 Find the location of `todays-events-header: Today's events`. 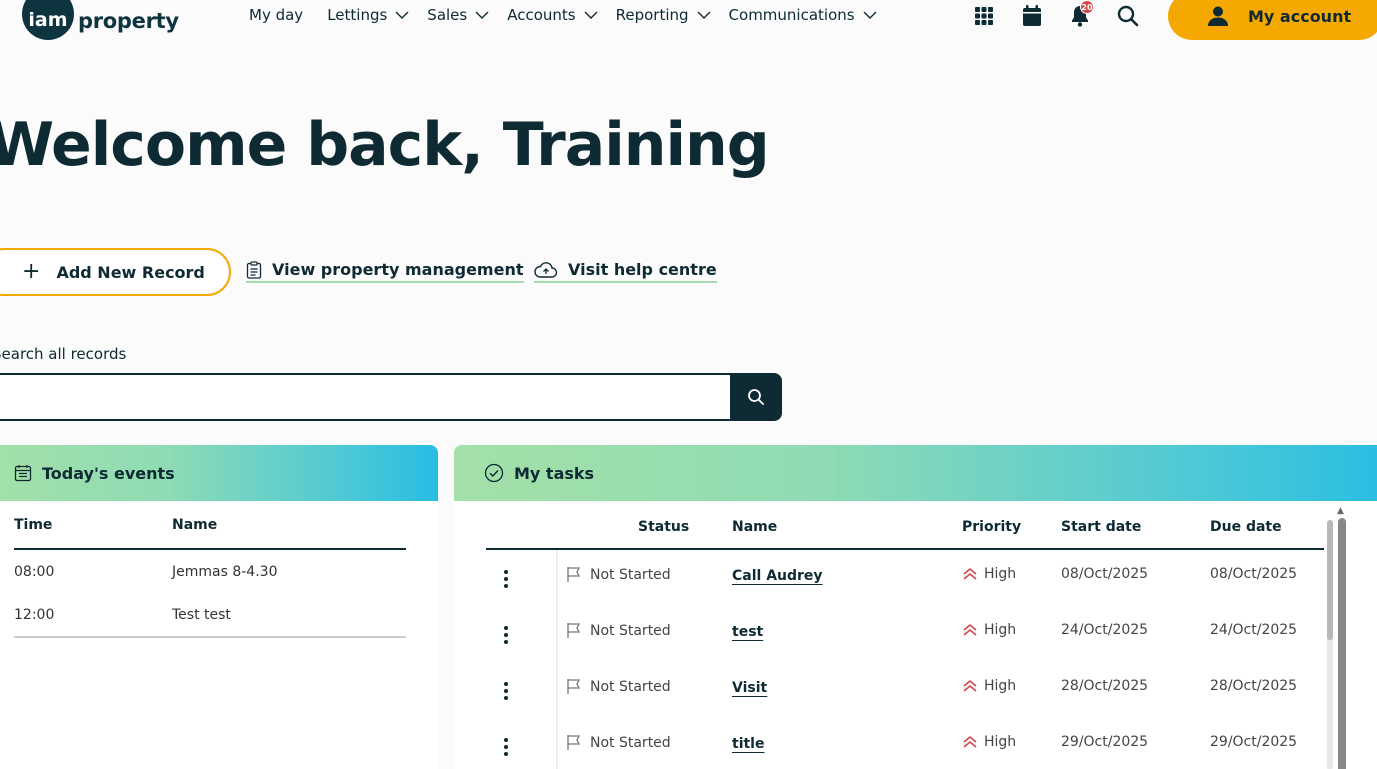

todays-events-header: Today's events is located at coordinates (219, 473).